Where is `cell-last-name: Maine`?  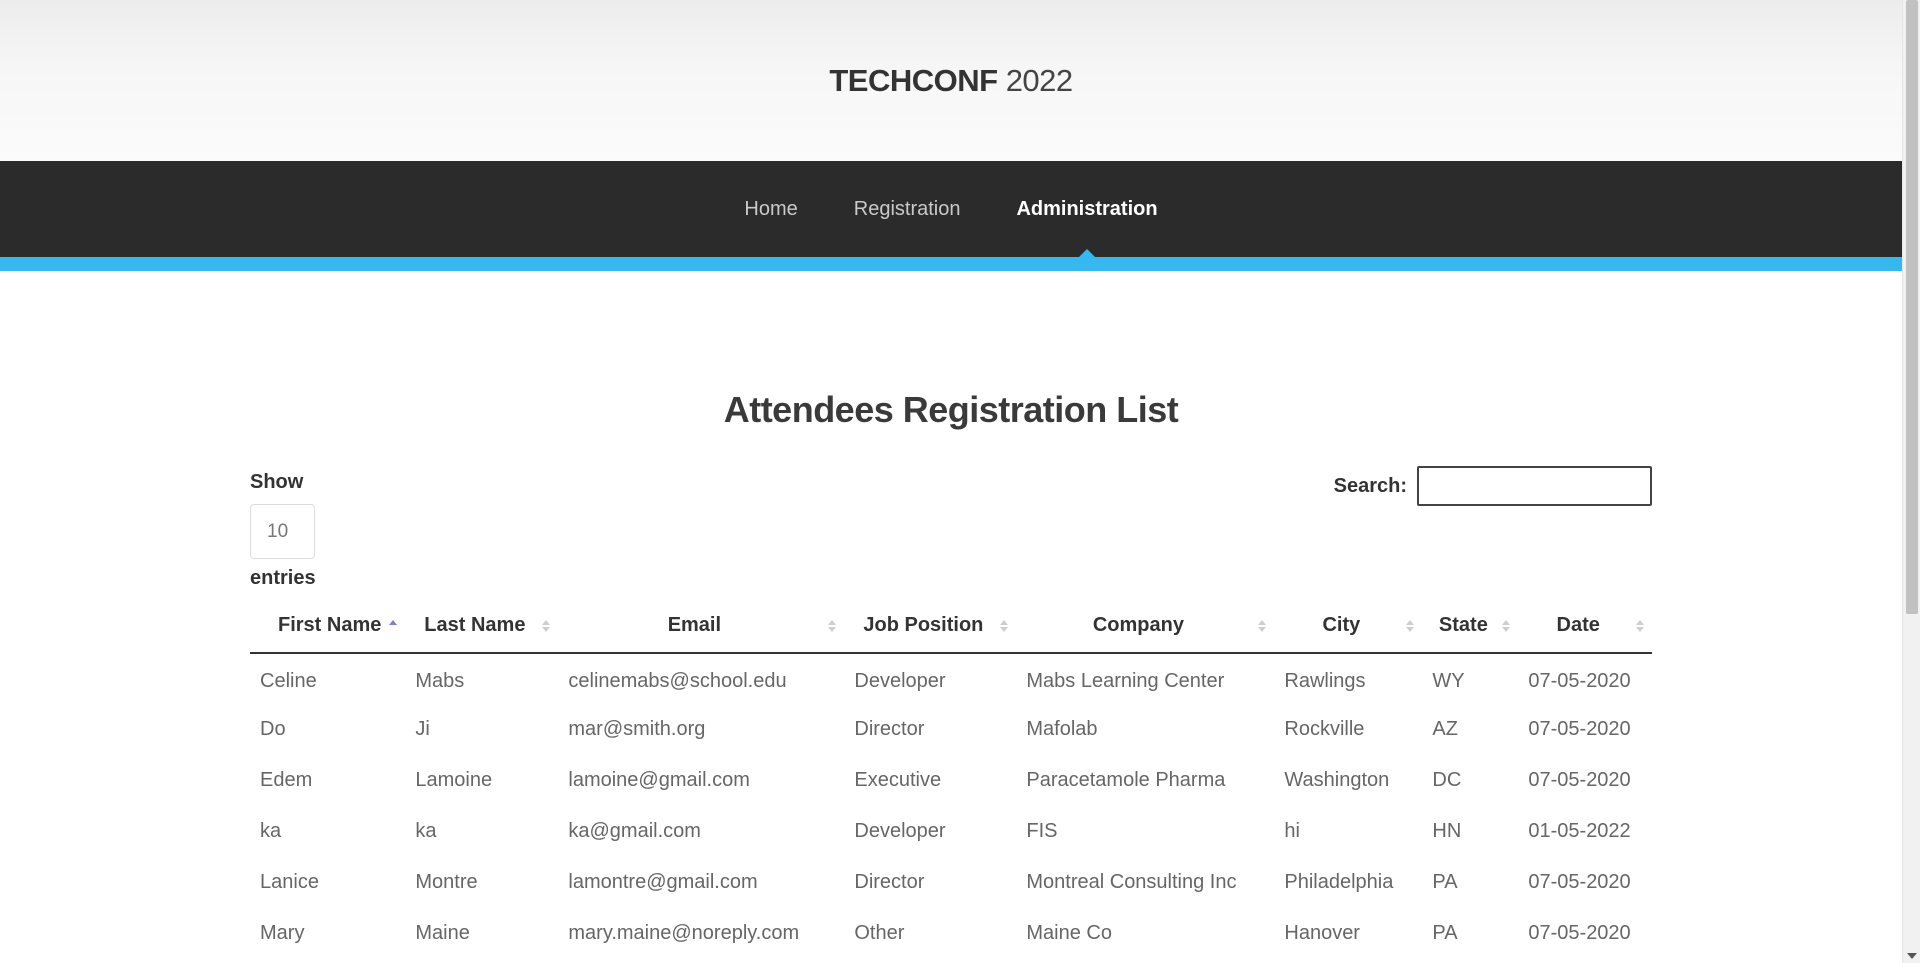
cell-last-name: Maine is located at coordinates (442, 933).